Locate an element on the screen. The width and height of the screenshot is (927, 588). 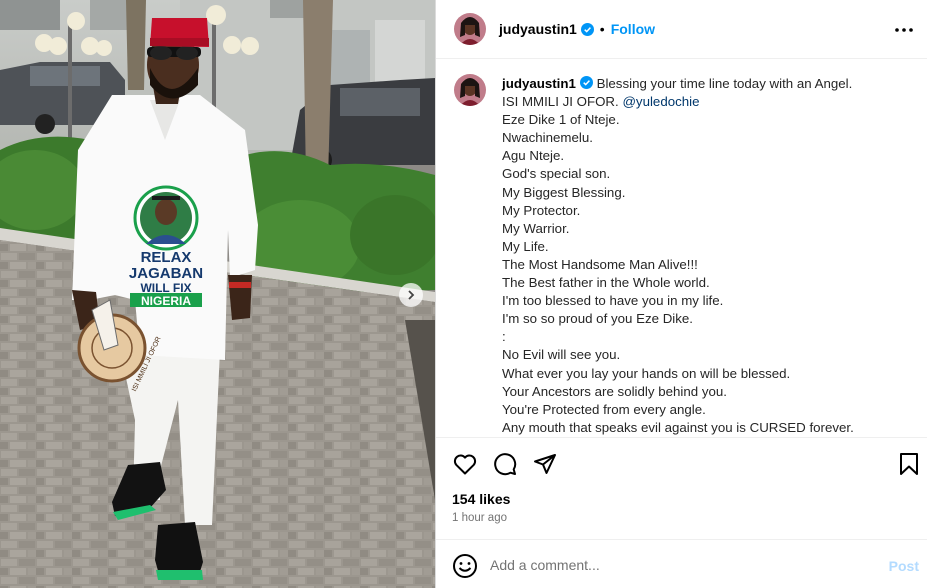
caption-line: You're Protected from every angle. is located at coordinates (604, 409).